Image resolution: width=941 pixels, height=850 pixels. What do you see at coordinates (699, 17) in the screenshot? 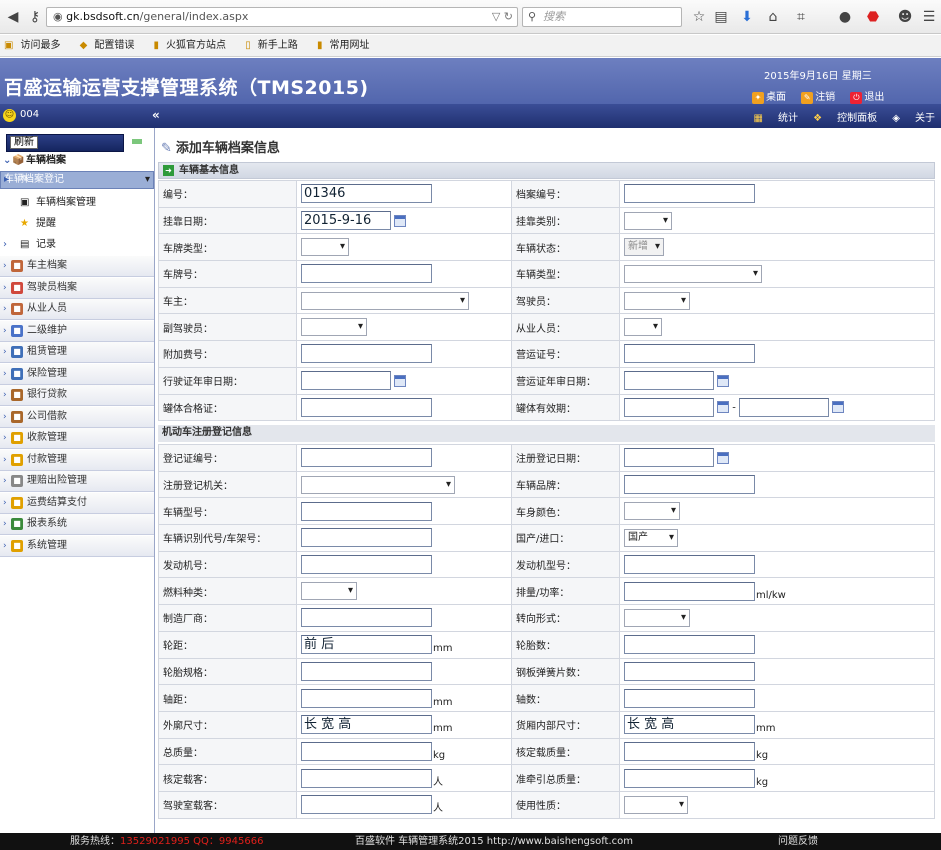
I see `star-icon: ☆` at bounding box center [699, 17].